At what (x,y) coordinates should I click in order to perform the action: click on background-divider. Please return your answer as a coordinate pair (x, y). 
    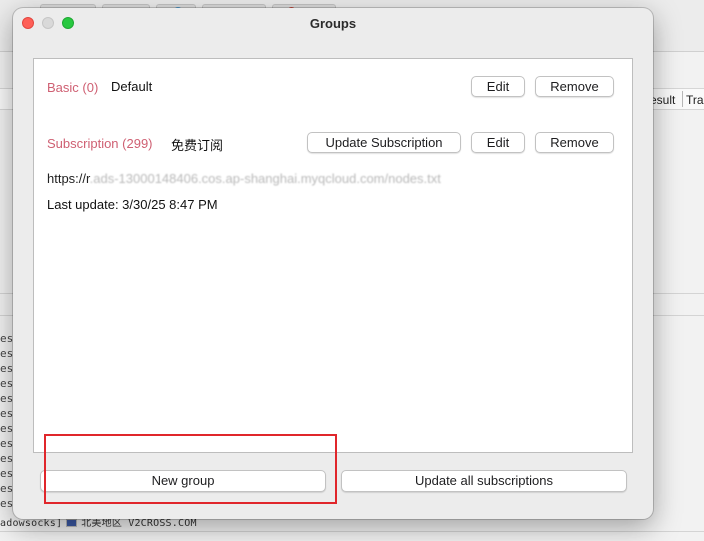
    Looking at the image, I should click on (352, 531).